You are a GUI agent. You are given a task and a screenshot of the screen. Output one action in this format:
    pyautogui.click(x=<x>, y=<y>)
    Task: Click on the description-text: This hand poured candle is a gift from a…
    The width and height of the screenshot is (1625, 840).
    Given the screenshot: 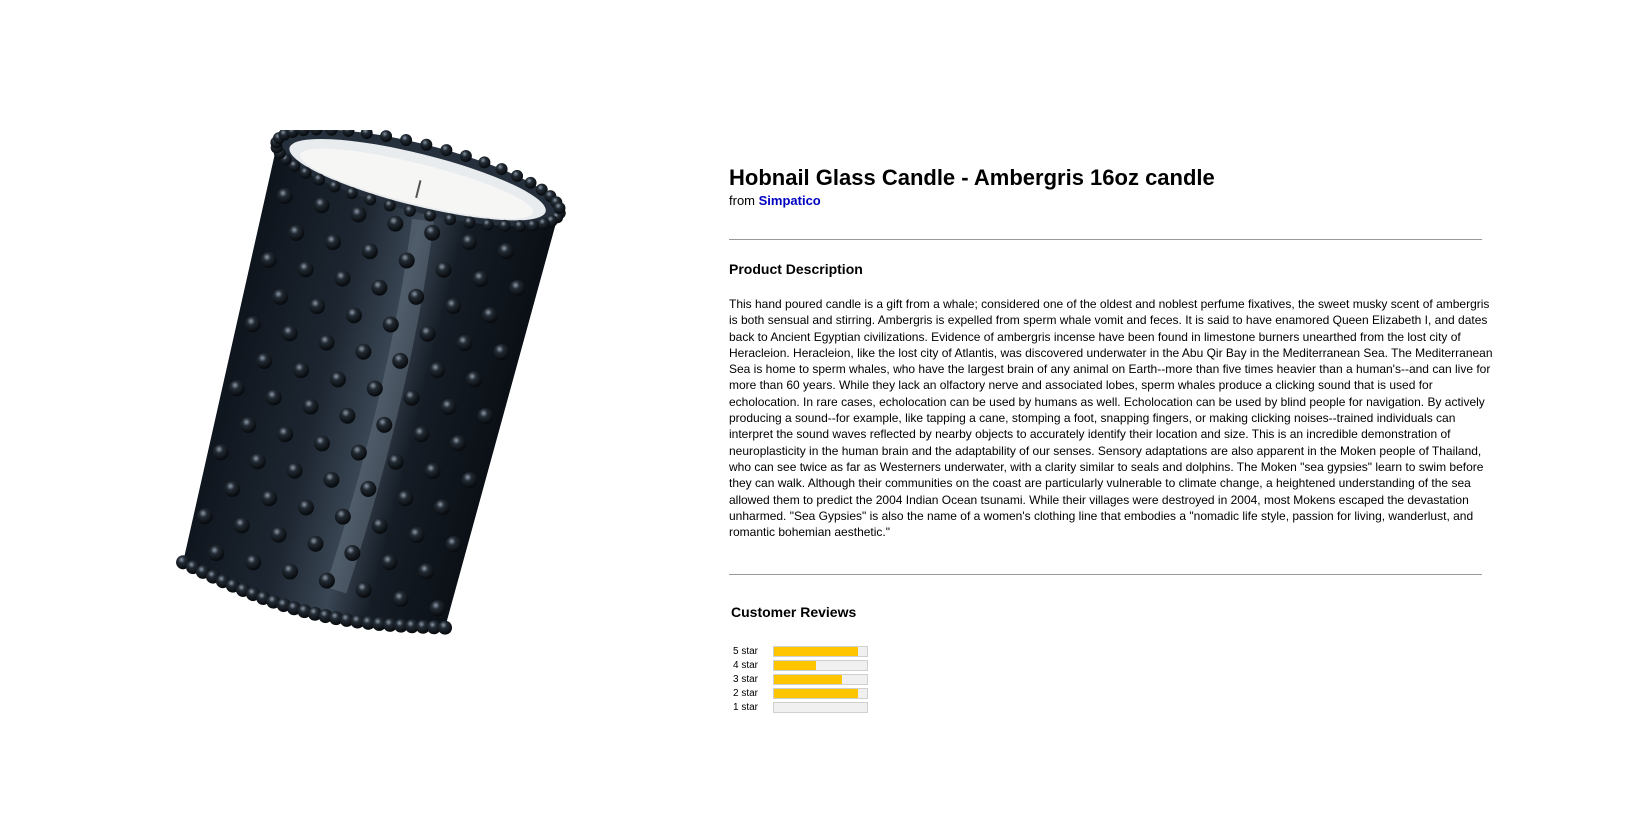 What is the action you would take?
    pyautogui.click(x=1111, y=418)
    